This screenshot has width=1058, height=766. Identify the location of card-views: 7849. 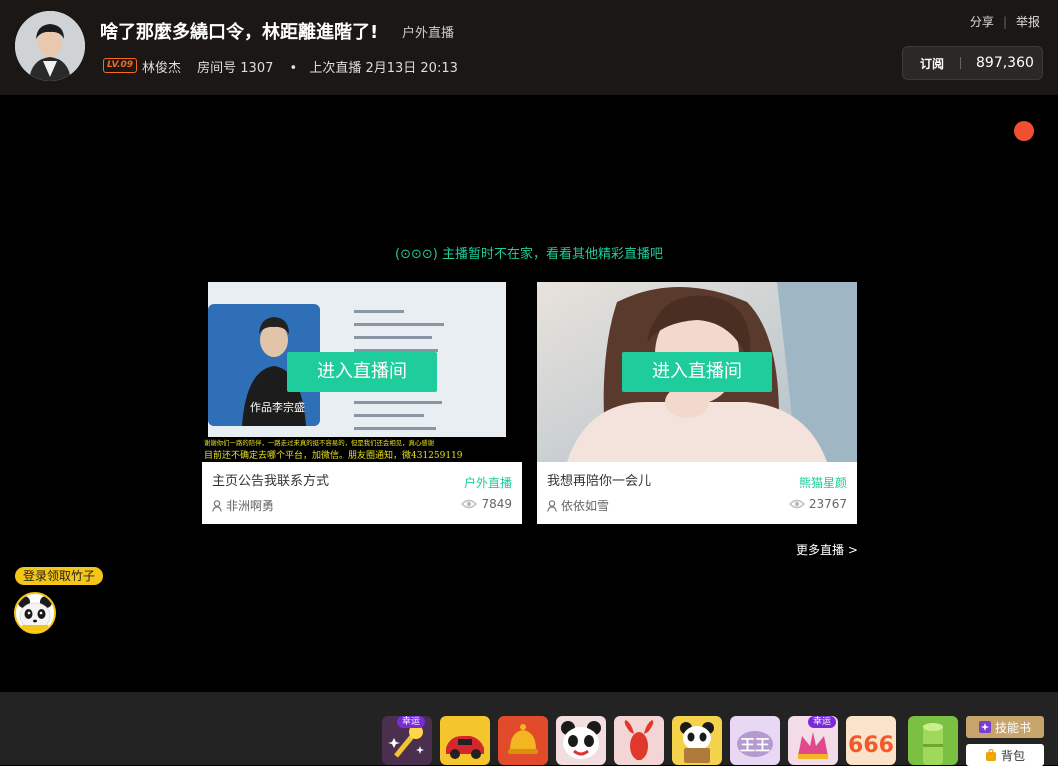
(486, 504).